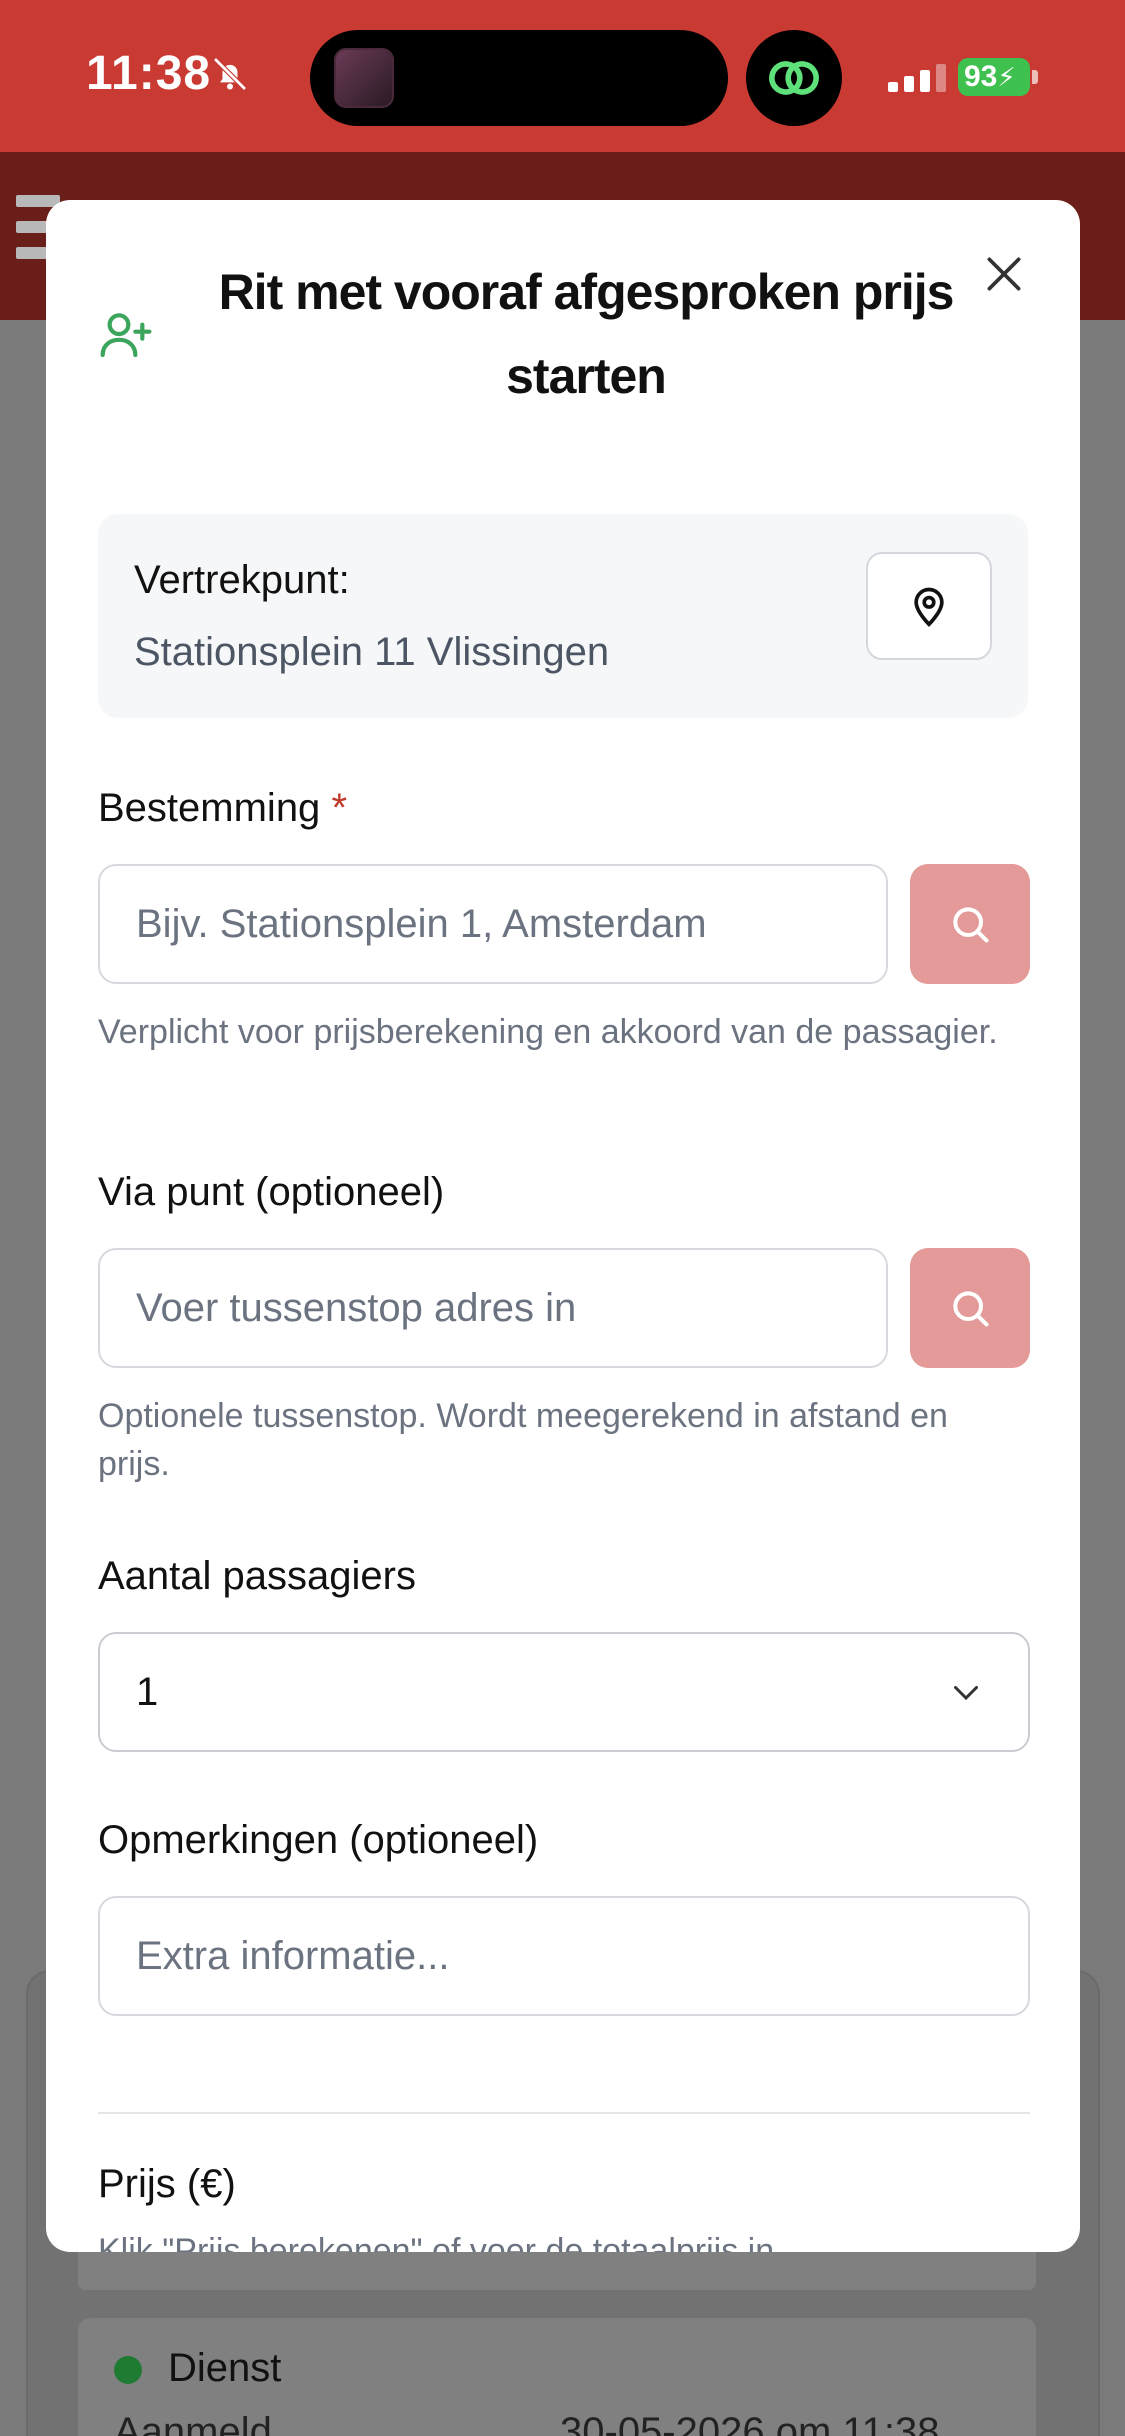 The image size is (1125, 2436). I want to click on close-icon, so click(1004, 274).